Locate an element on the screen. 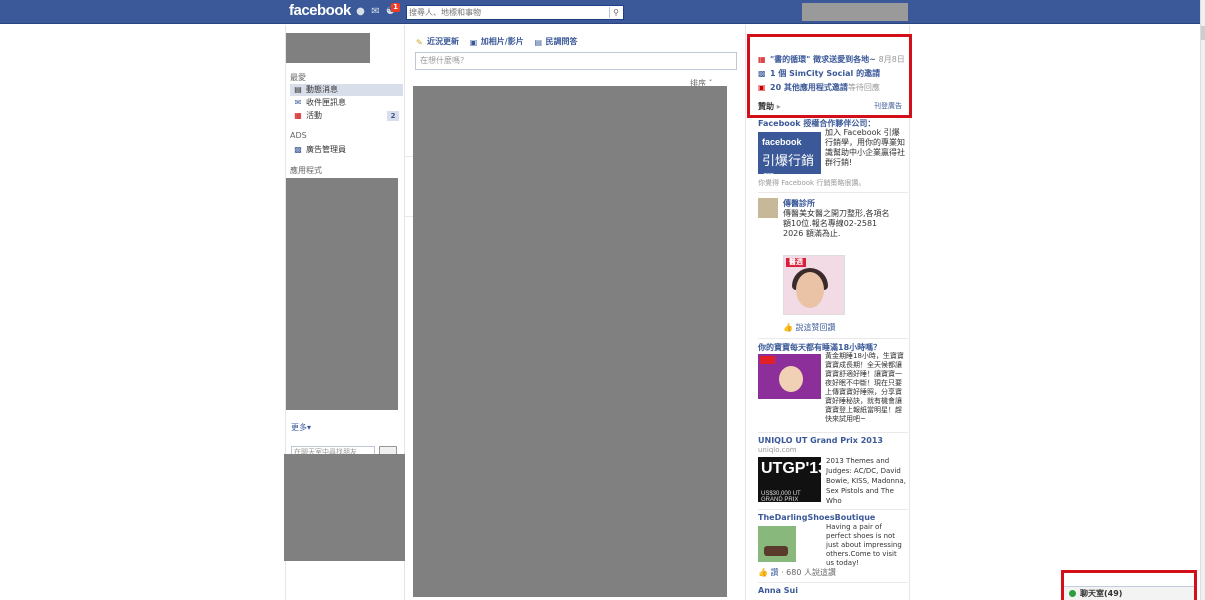 This screenshot has height=600, width=1205. ad-image: 醫週 is located at coordinates (814, 285).